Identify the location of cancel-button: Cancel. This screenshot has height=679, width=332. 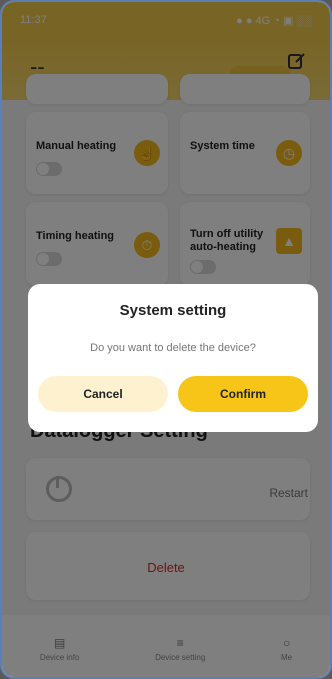
(103, 394).